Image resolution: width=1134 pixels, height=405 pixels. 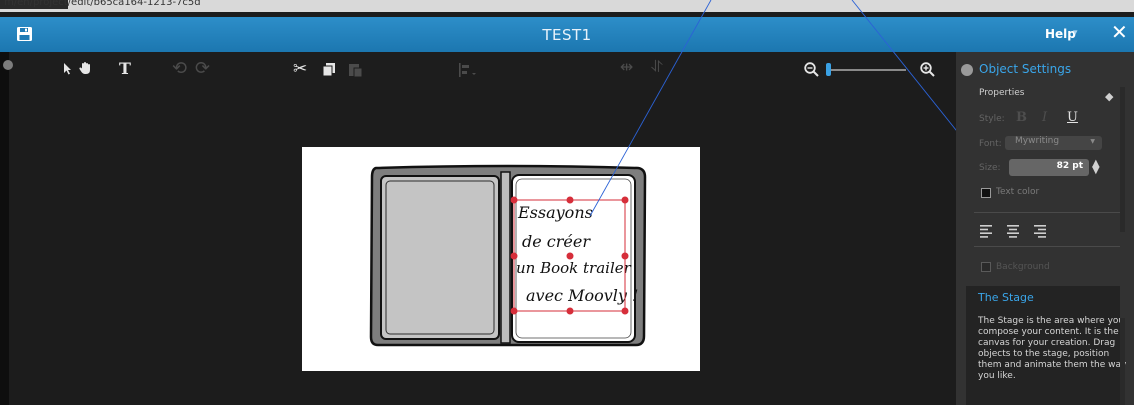 I want to click on copy-icon, so click(x=330, y=70).